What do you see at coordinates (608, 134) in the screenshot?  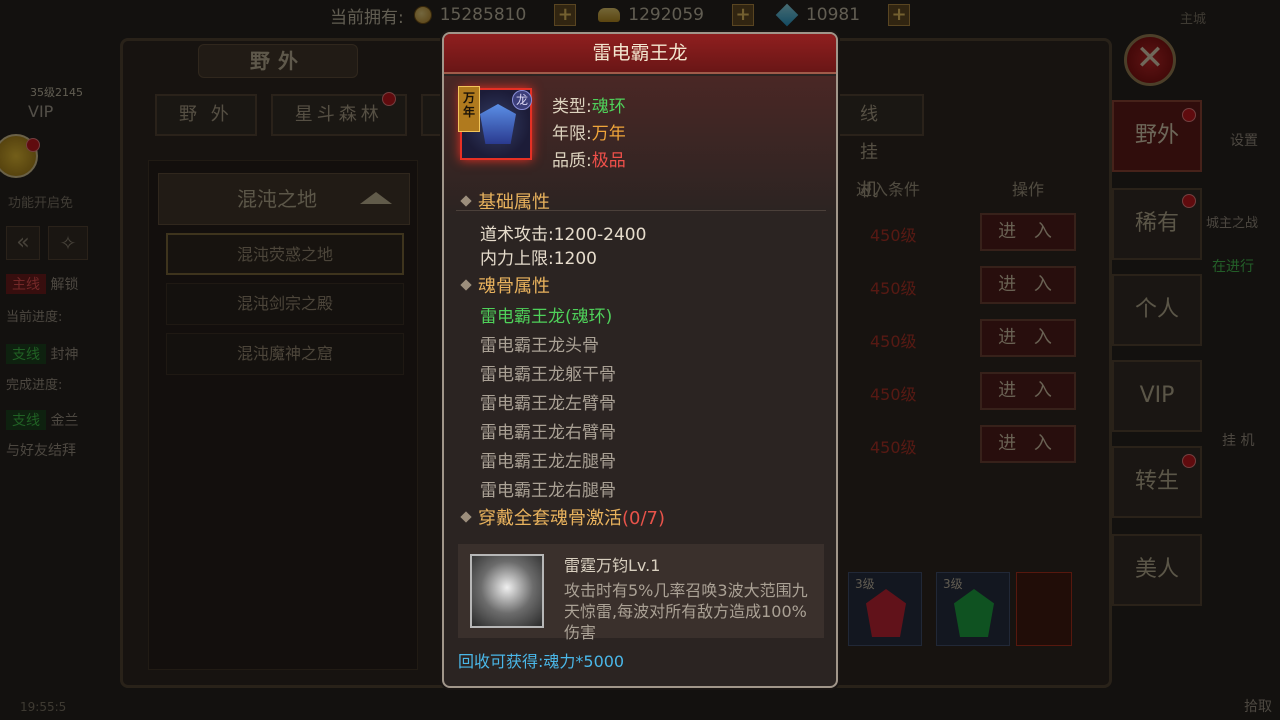 I see `age-value: 万年` at bounding box center [608, 134].